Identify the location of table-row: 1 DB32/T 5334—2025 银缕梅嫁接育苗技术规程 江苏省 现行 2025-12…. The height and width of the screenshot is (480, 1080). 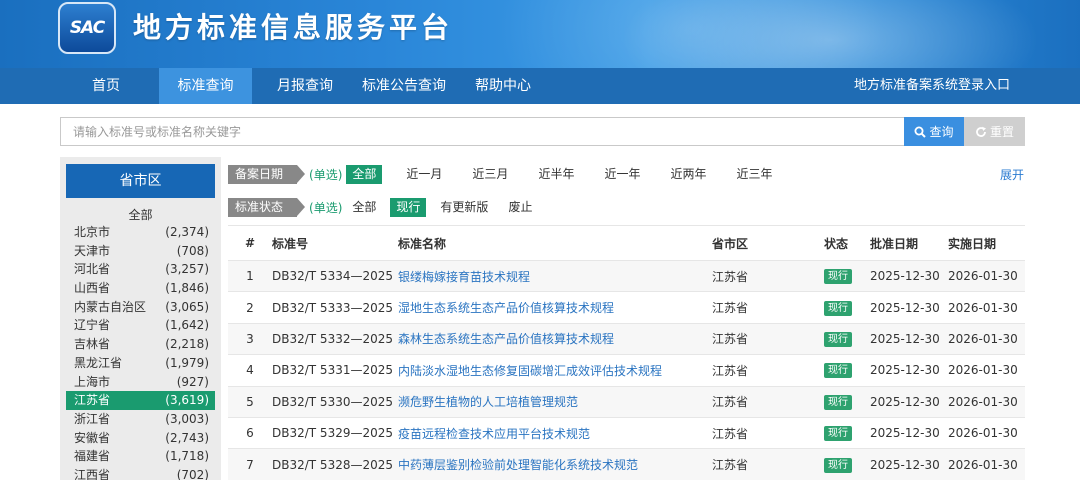
(626, 276).